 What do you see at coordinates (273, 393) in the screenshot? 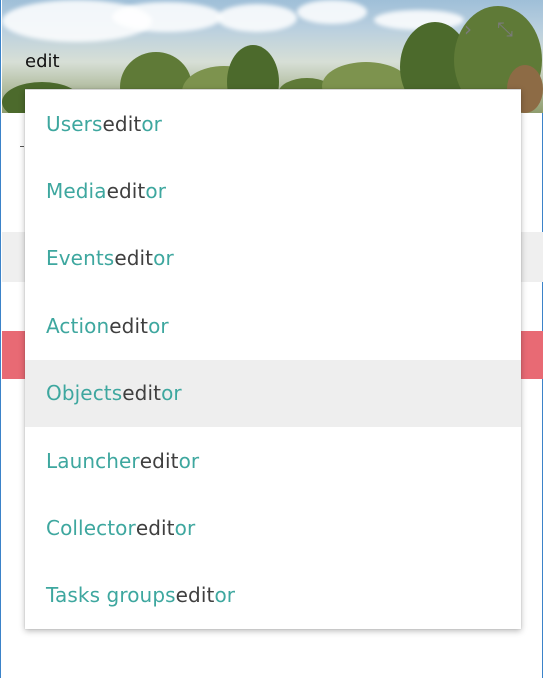
I see `dropdown-item-objects-editor: Objects edit or` at bounding box center [273, 393].